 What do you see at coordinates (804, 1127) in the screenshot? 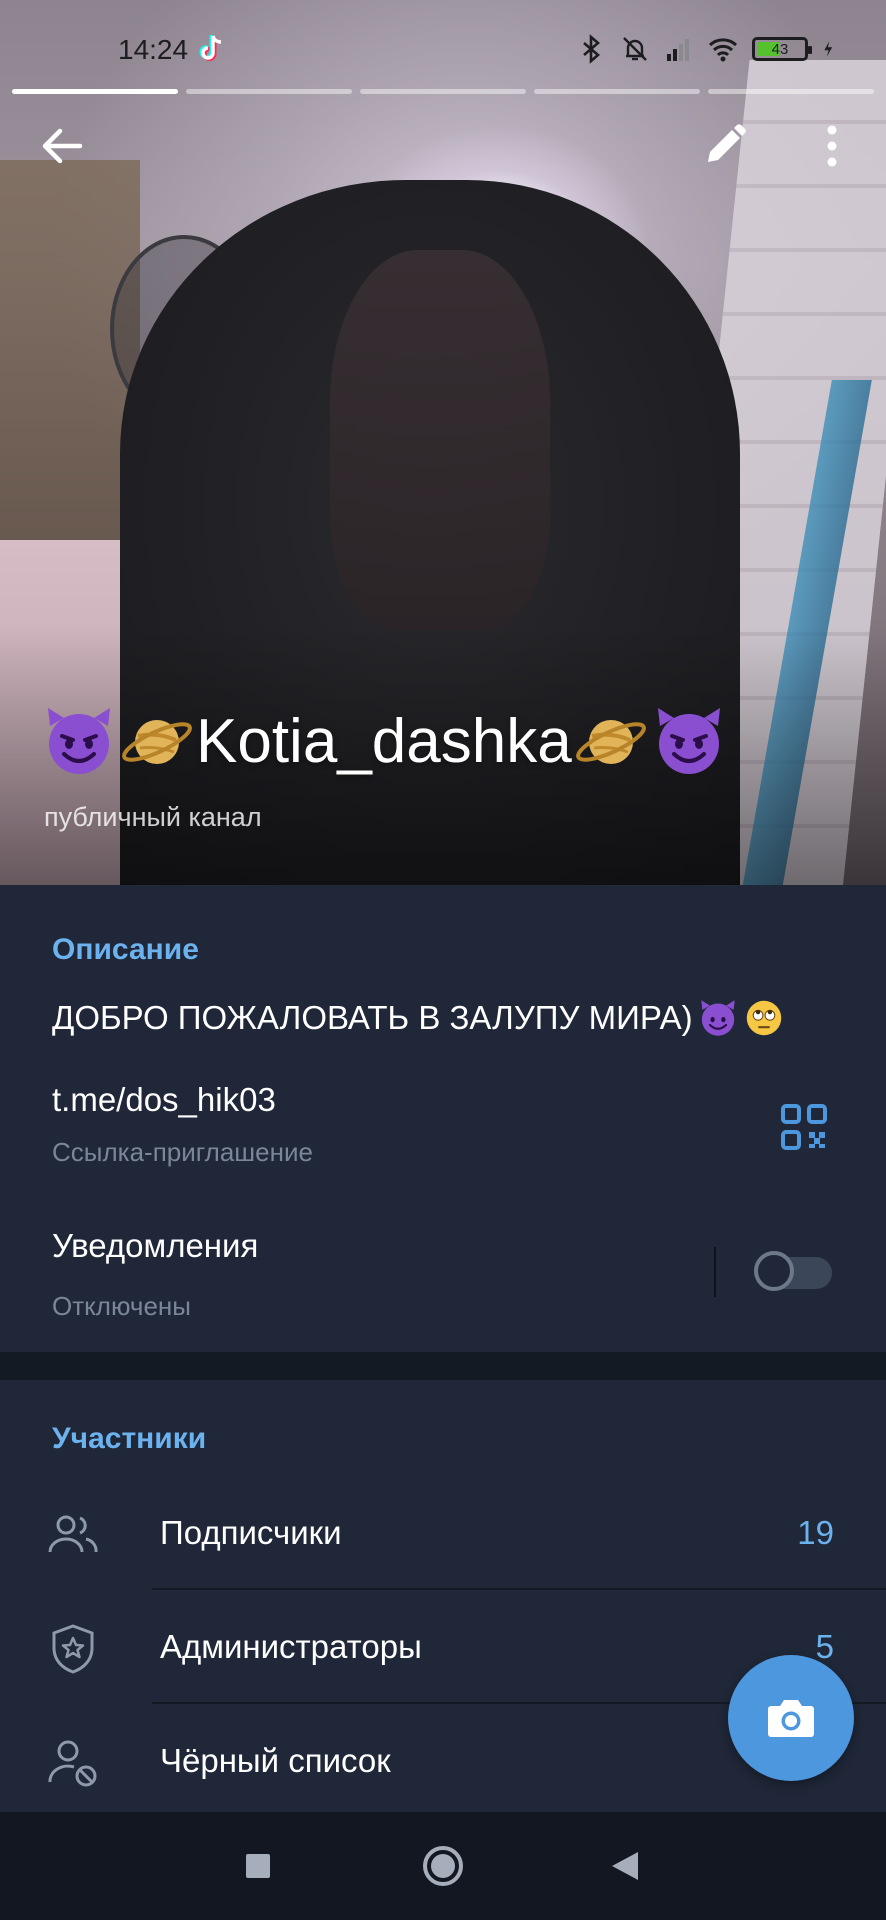
I see `qr-code-icon` at bounding box center [804, 1127].